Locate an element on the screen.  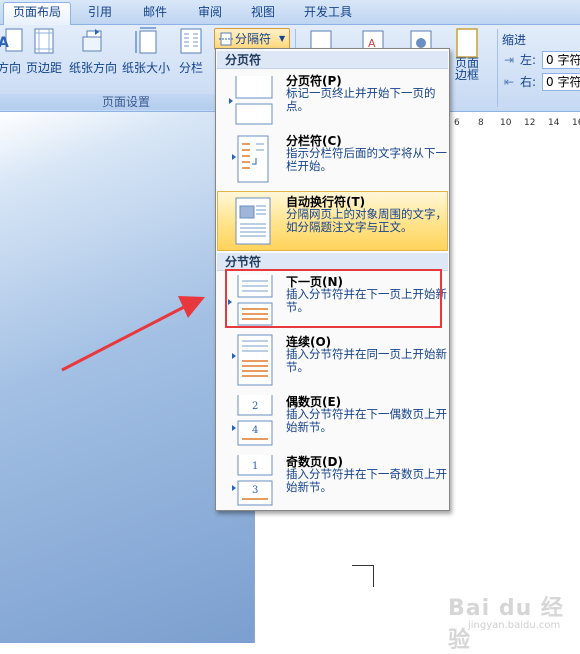
ruler-tick: 12 is located at coordinates (530, 123).